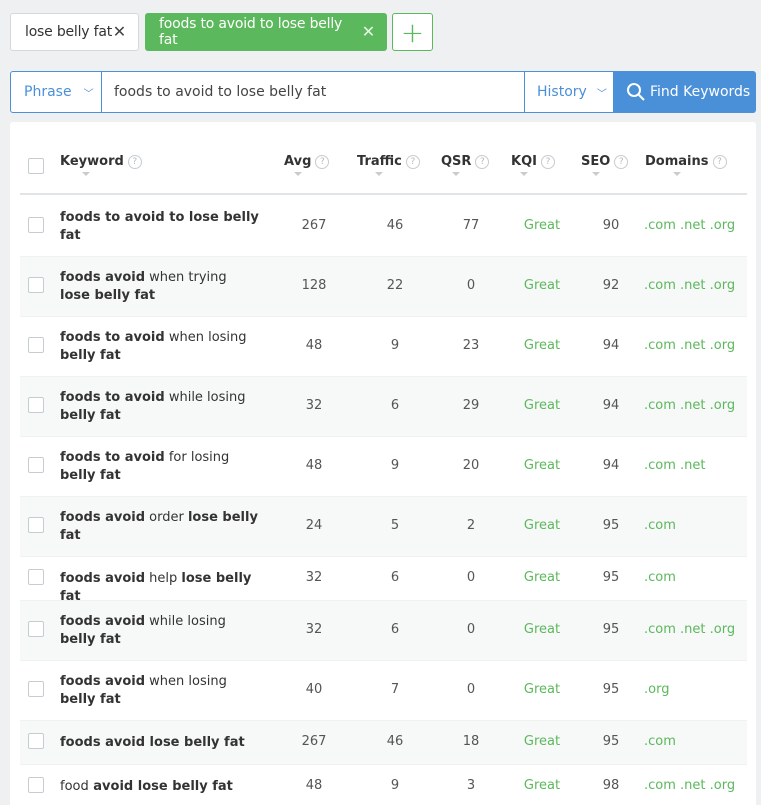  What do you see at coordinates (685, 92) in the screenshot?
I see `find-keywords-button: Find Keywords` at bounding box center [685, 92].